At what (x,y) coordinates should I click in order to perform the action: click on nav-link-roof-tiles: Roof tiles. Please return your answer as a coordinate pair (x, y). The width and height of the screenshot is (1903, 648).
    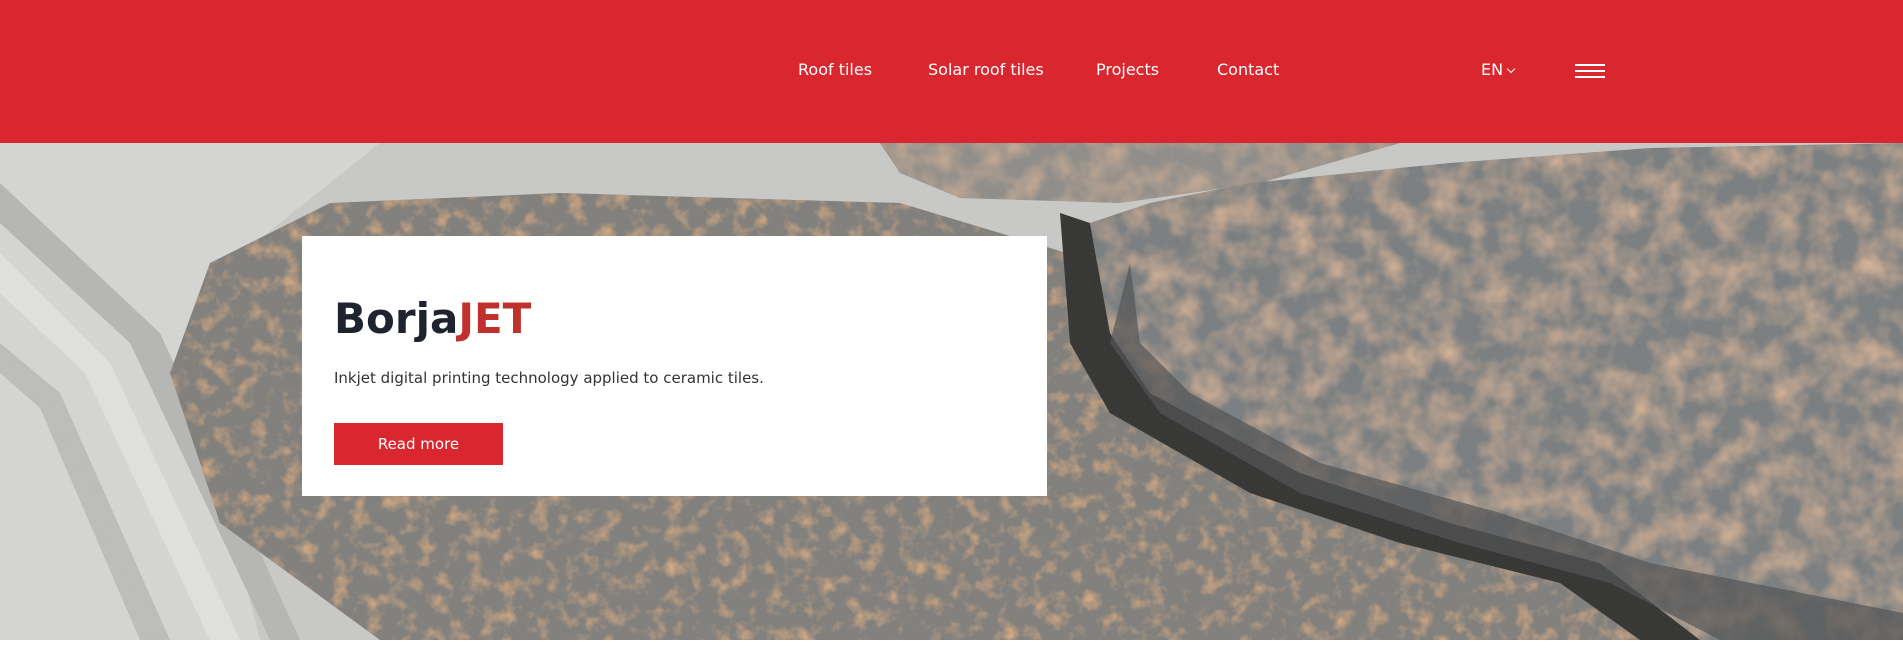
    Looking at the image, I should click on (835, 70).